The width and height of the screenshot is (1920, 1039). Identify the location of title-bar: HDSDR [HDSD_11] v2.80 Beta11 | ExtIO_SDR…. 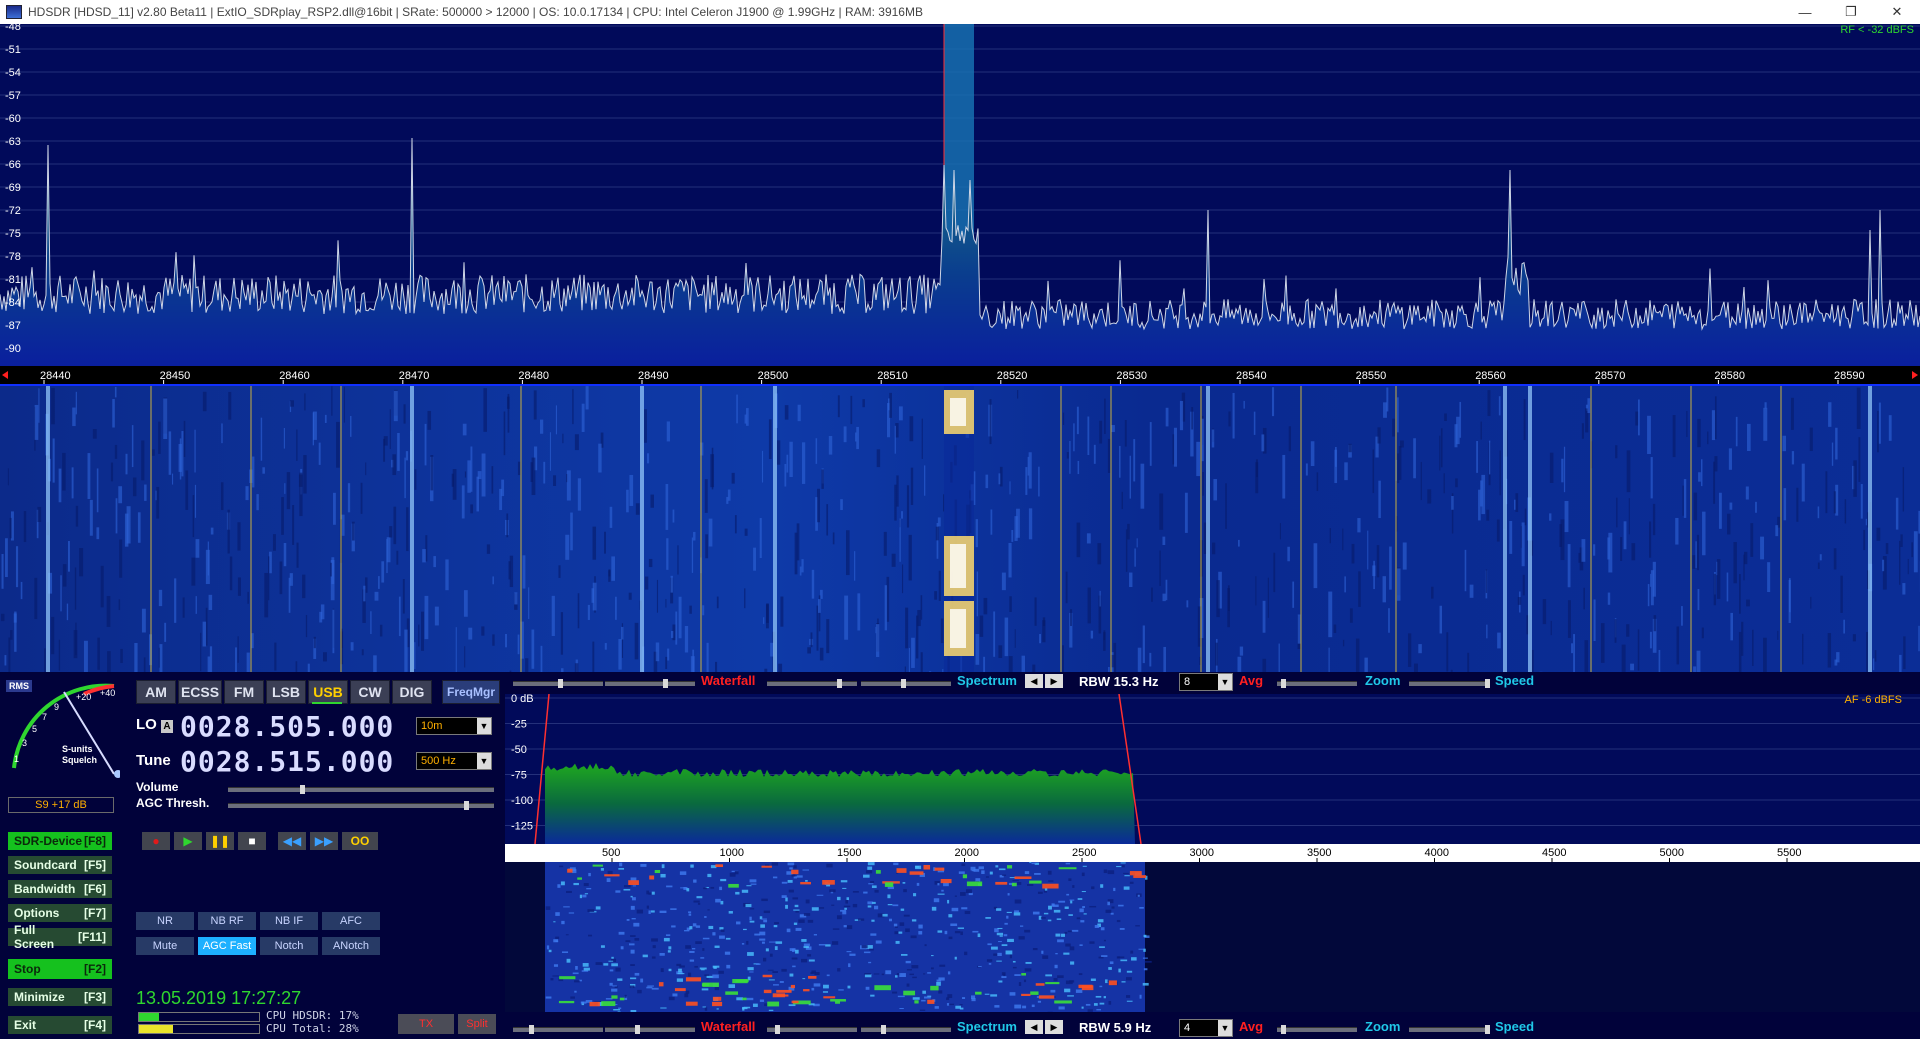
(960, 12).